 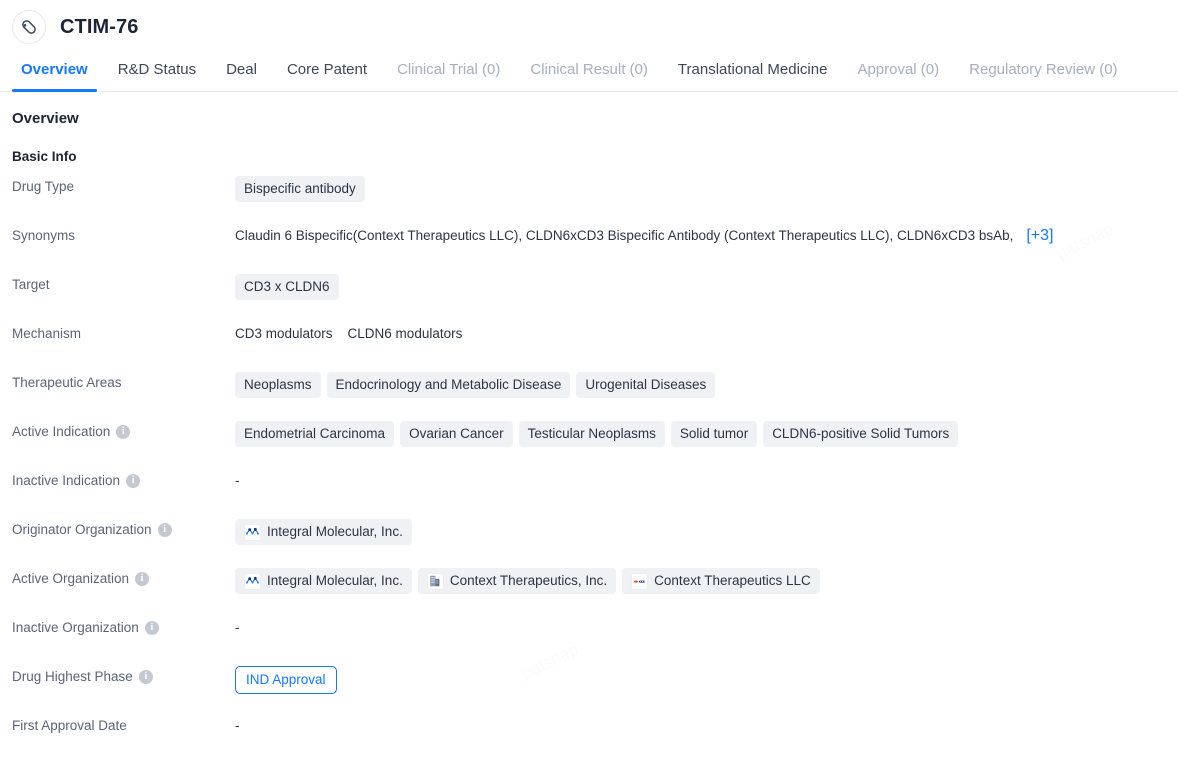 What do you see at coordinates (448, 76) in the screenshot?
I see `tab-clinical-trial: Clinical Trial (0)` at bounding box center [448, 76].